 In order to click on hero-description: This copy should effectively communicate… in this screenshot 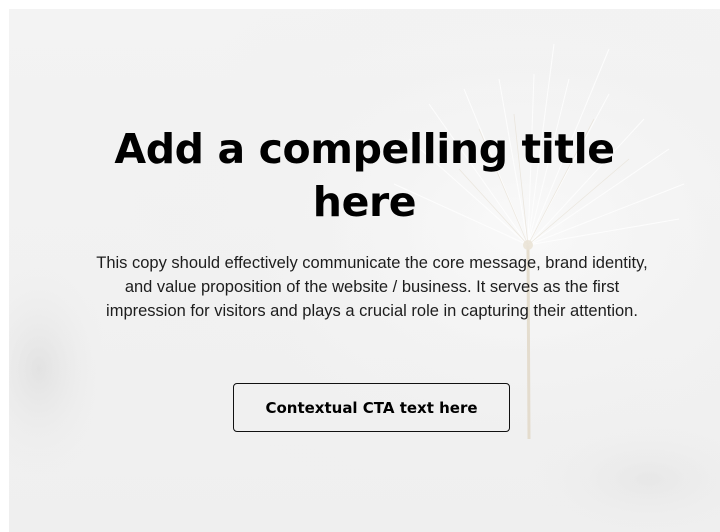, I will do `click(372, 287)`.